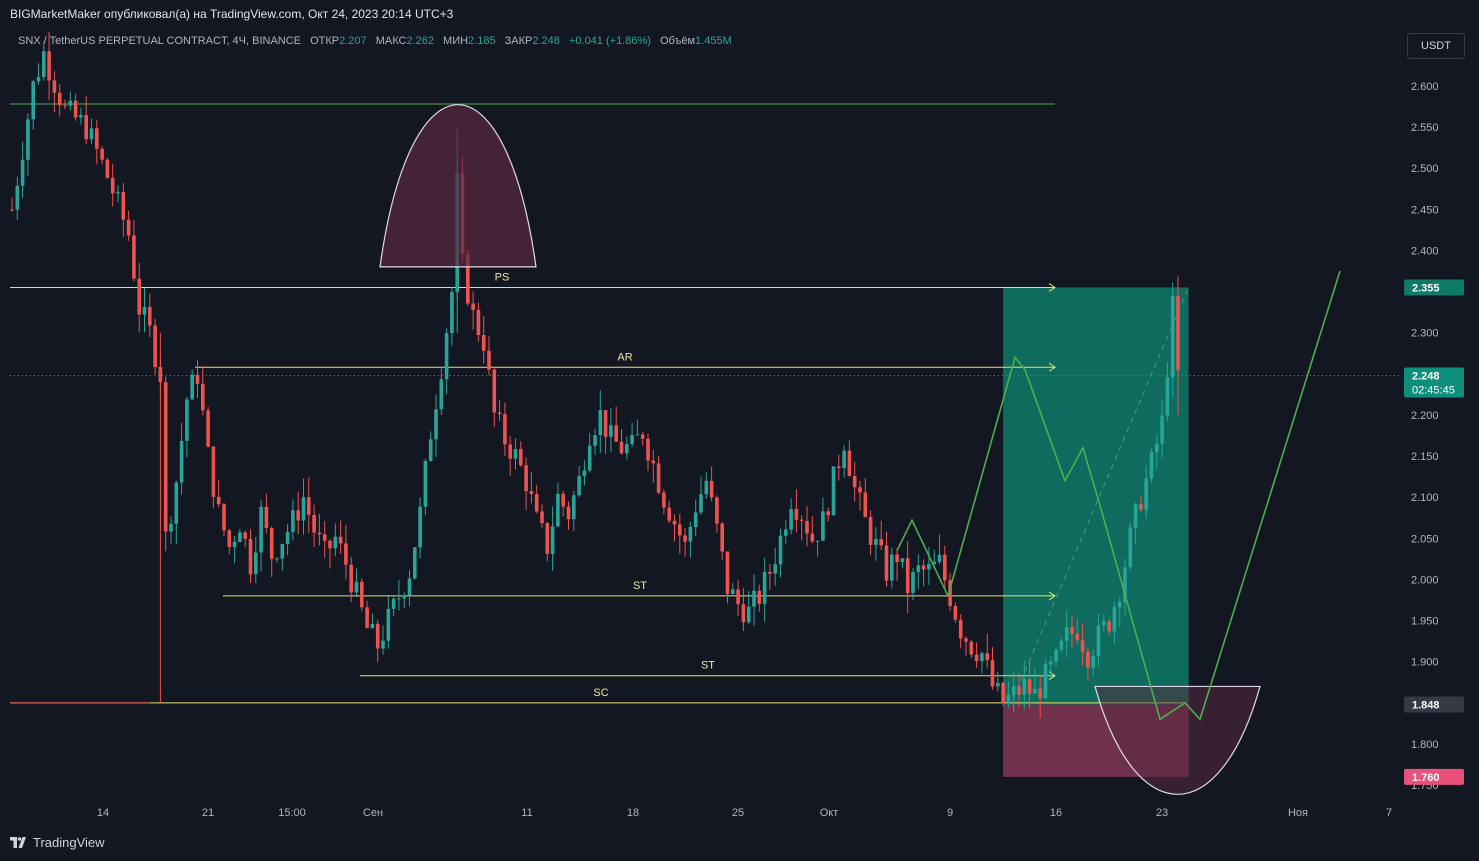 The image size is (1479, 861). What do you see at coordinates (633, 813) in the screenshot?
I see `x-tick-label: 18` at bounding box center [633, 813].